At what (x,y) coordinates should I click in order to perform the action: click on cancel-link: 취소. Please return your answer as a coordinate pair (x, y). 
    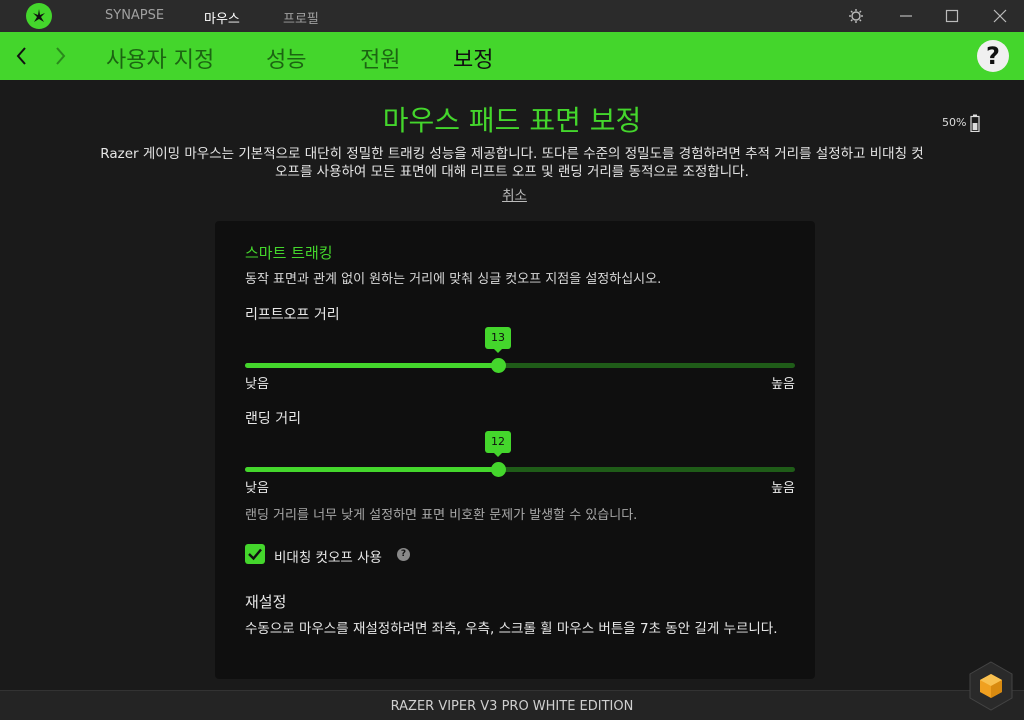
    Looking at the image, I should click on (512, 194).